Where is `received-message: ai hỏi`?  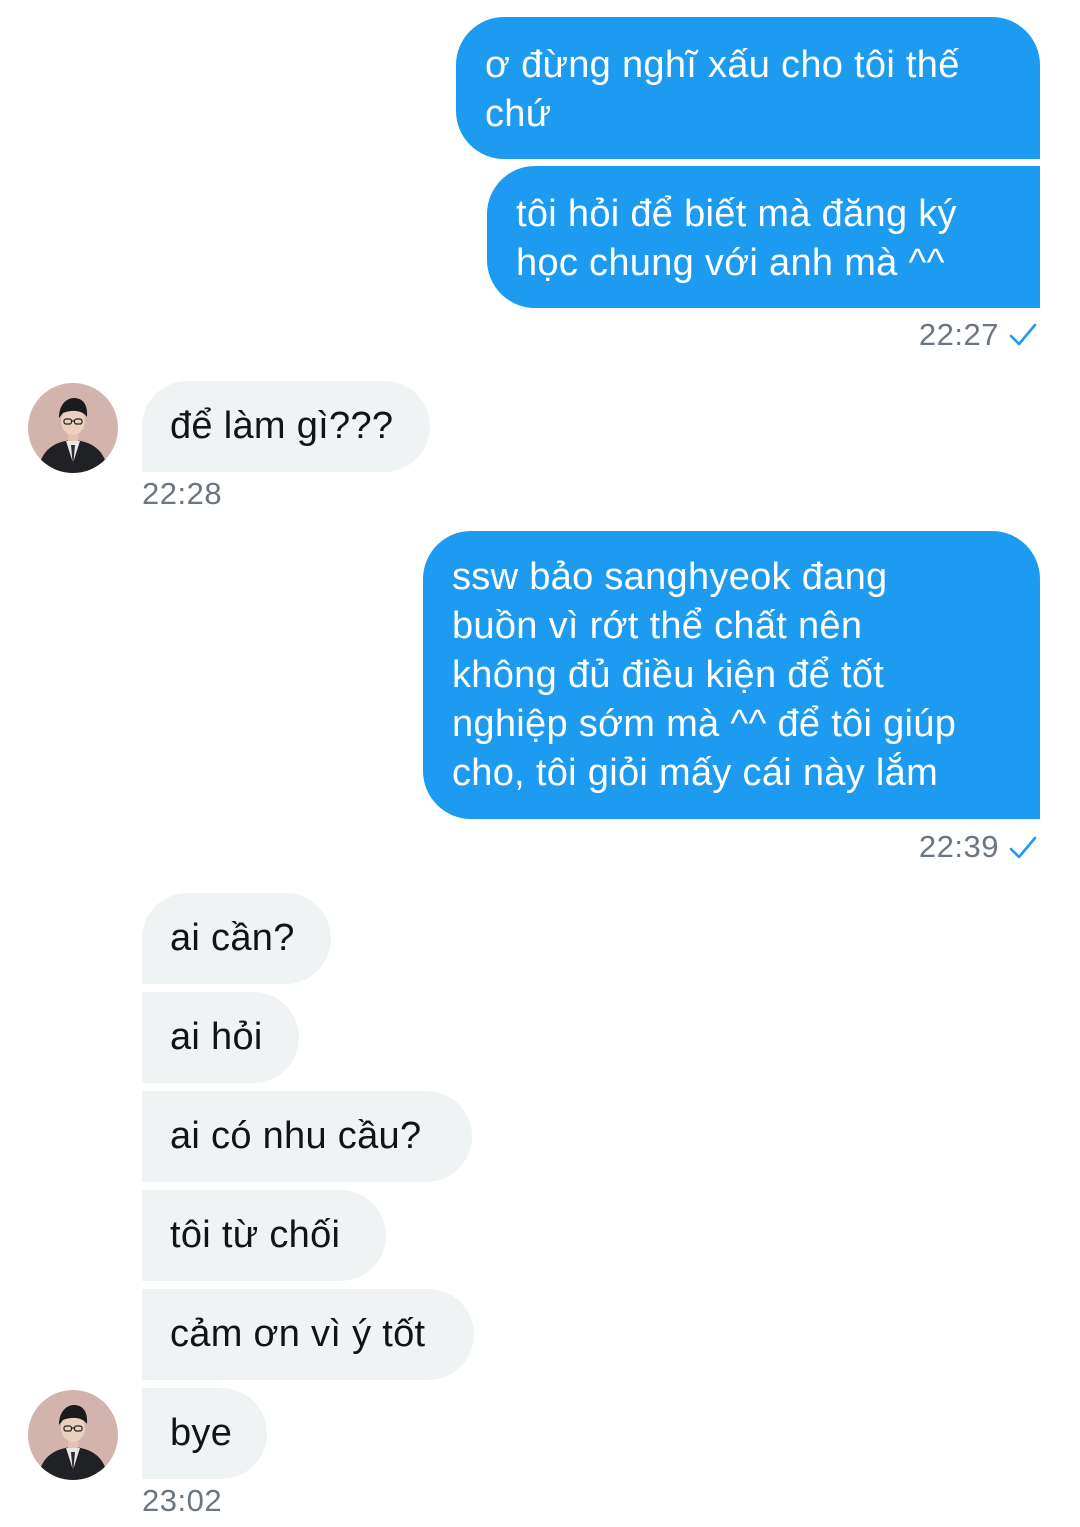
received-message: ai hỏi is located at coordinates (220, 1037).